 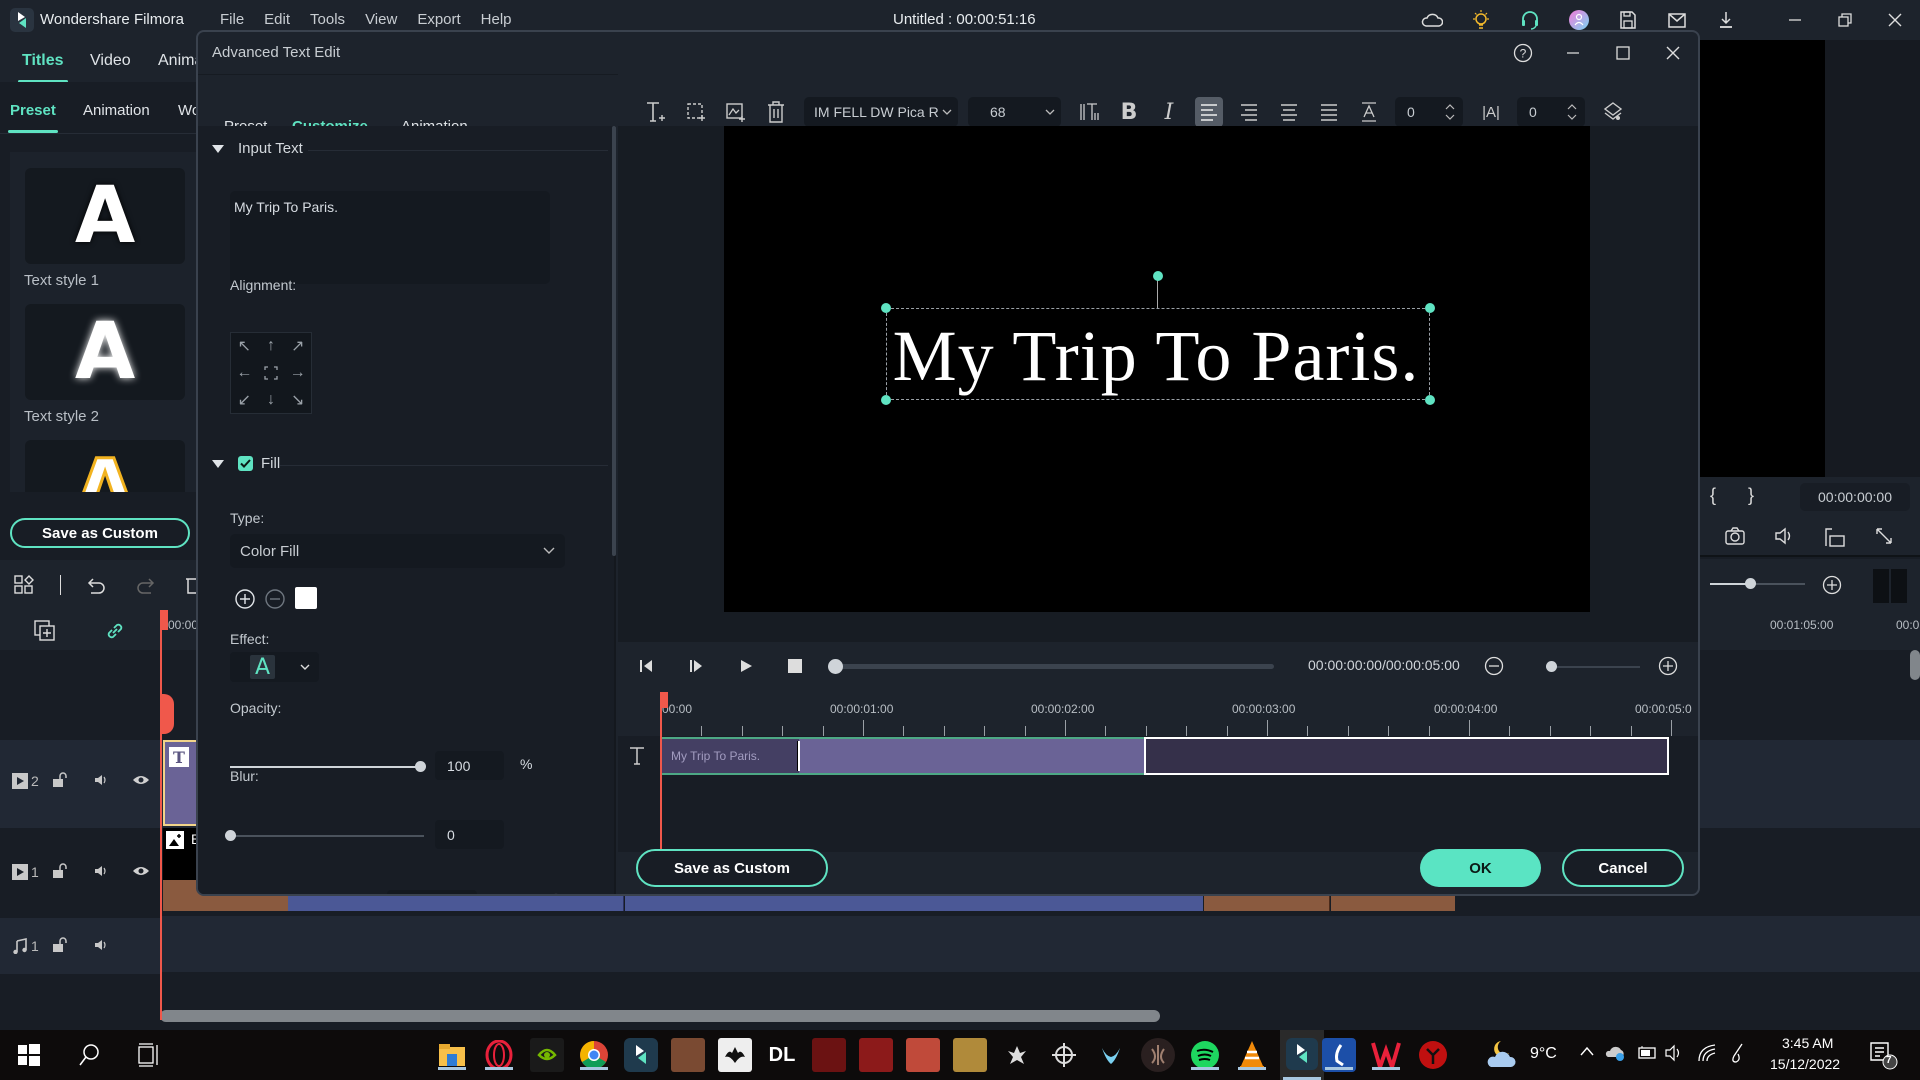 What do you see at coordinates (1491, 112) in the screenshot?
I see `line-spacing-icon: |A|` at bounding box center [1491, 112].